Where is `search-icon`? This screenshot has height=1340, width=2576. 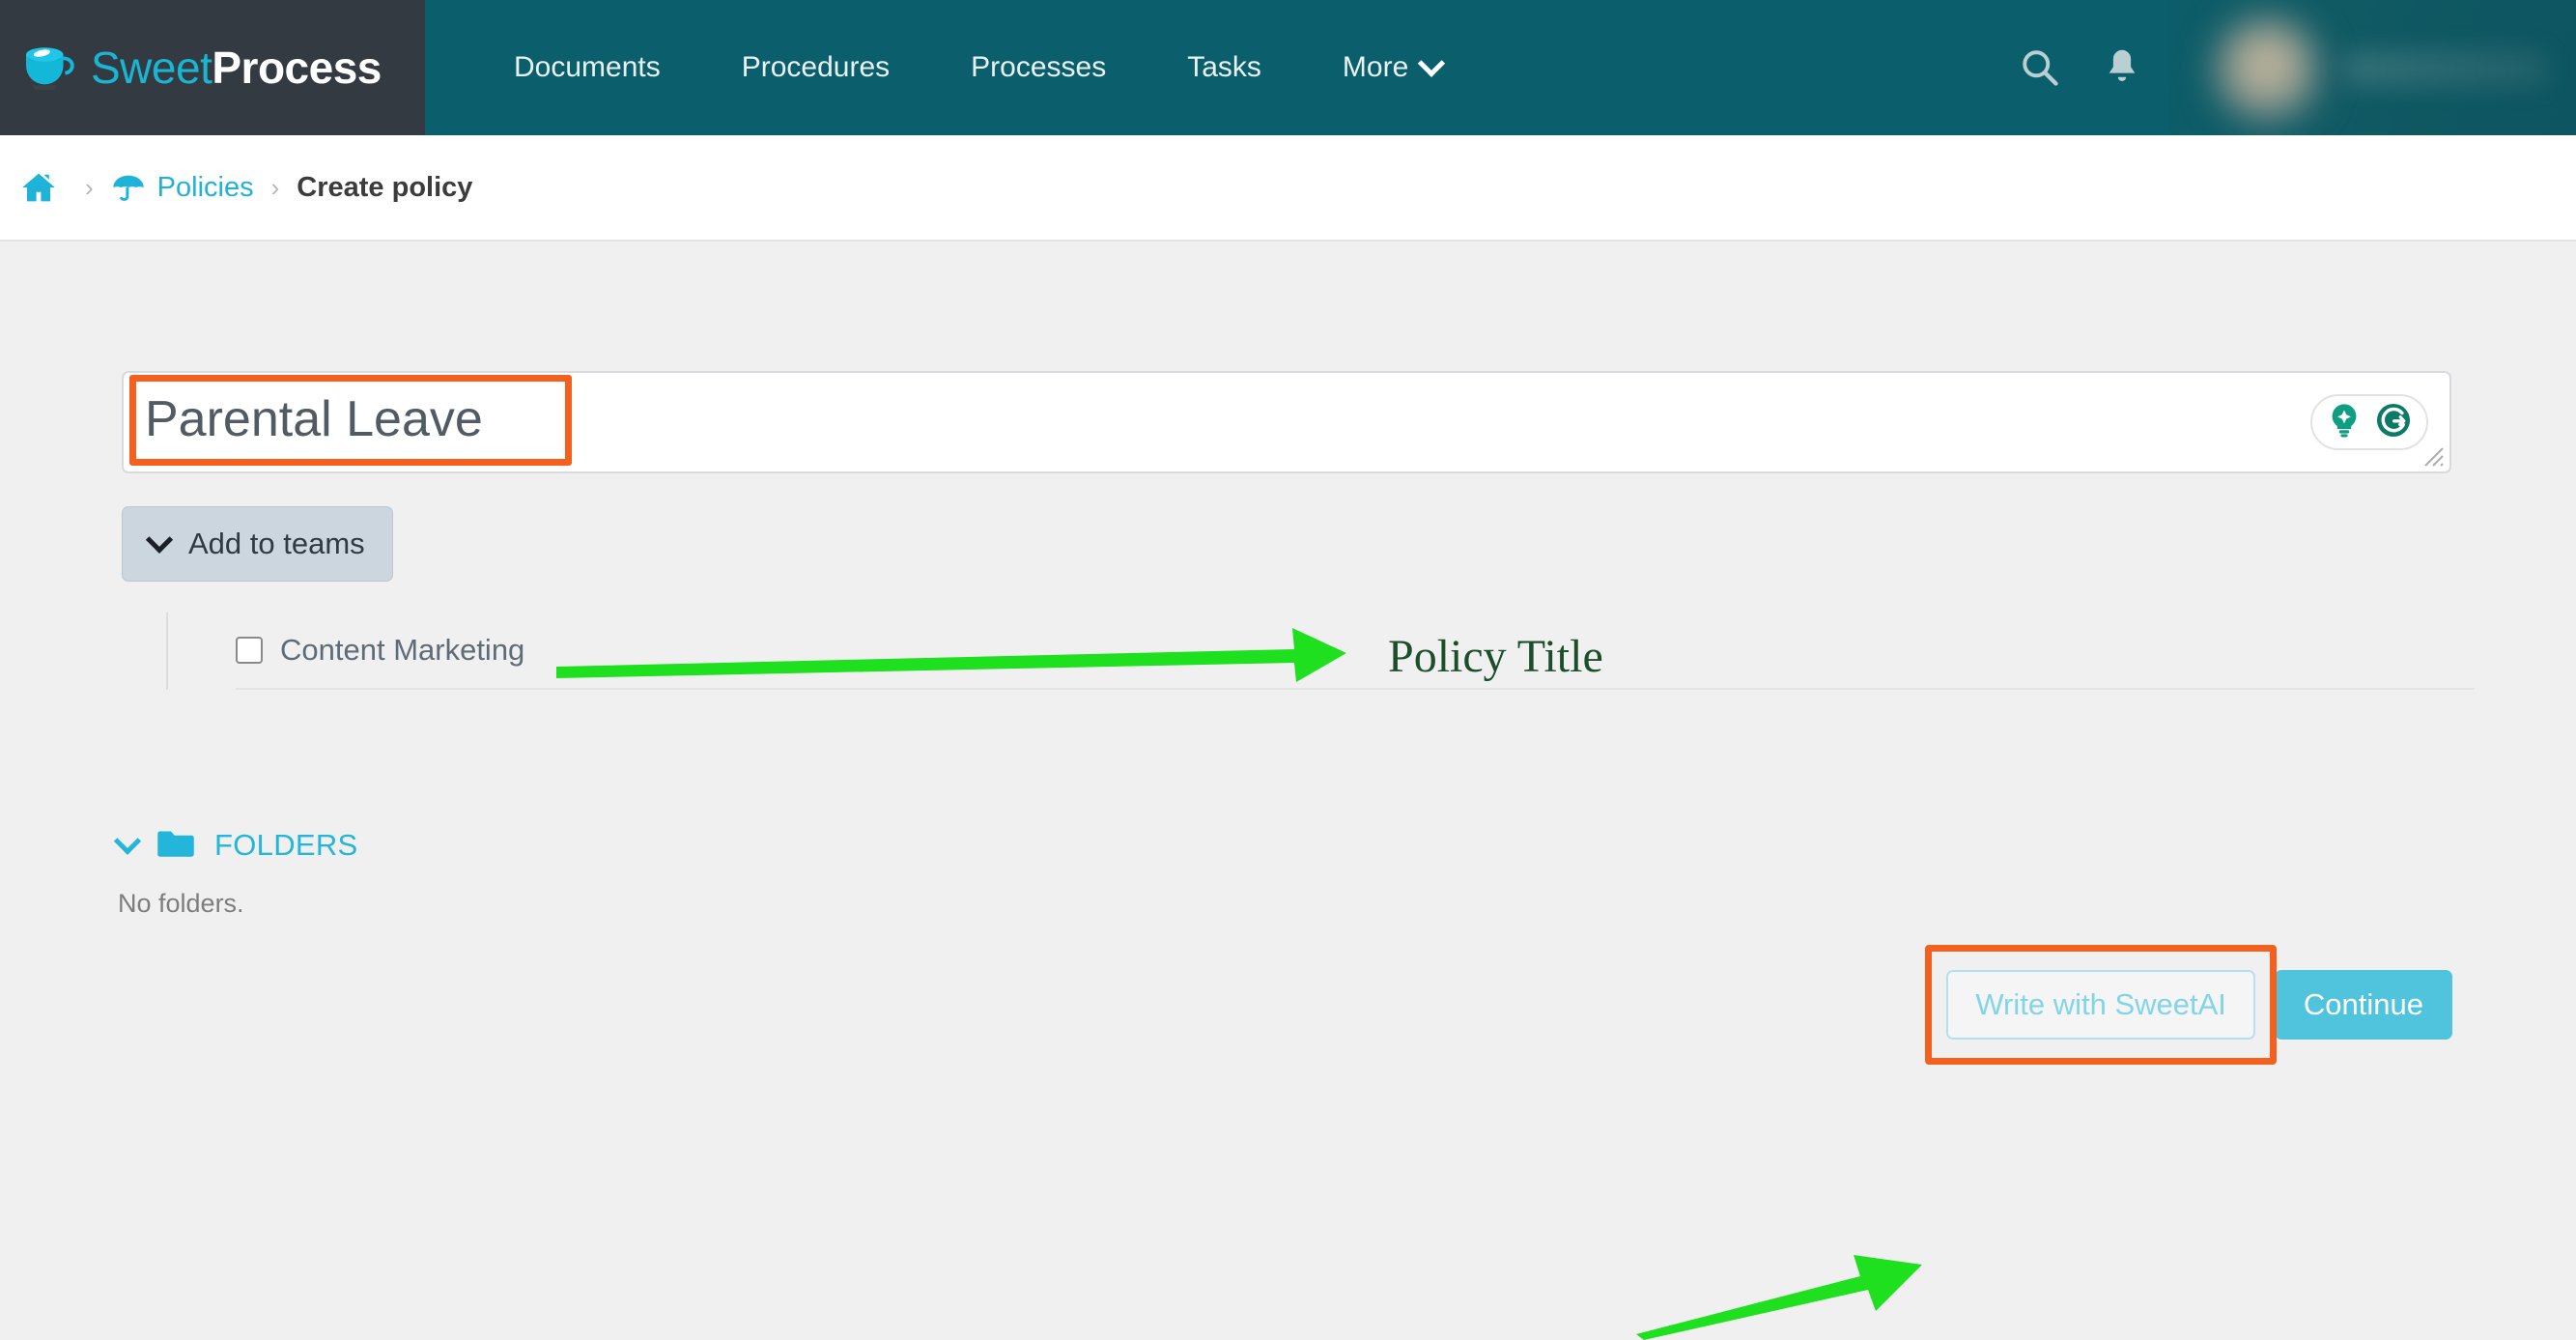
search-icon is located at coordinates (2040, 67).